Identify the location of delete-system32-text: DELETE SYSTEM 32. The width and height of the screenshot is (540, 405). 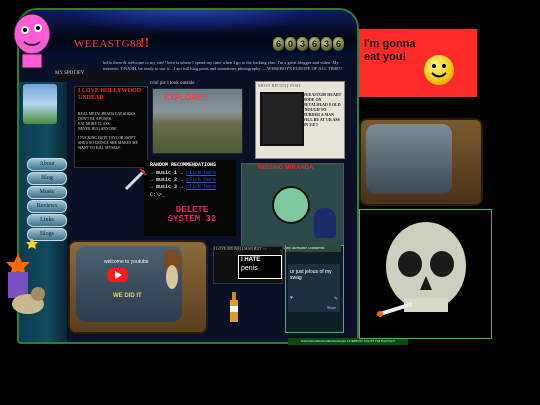
(192, 214).